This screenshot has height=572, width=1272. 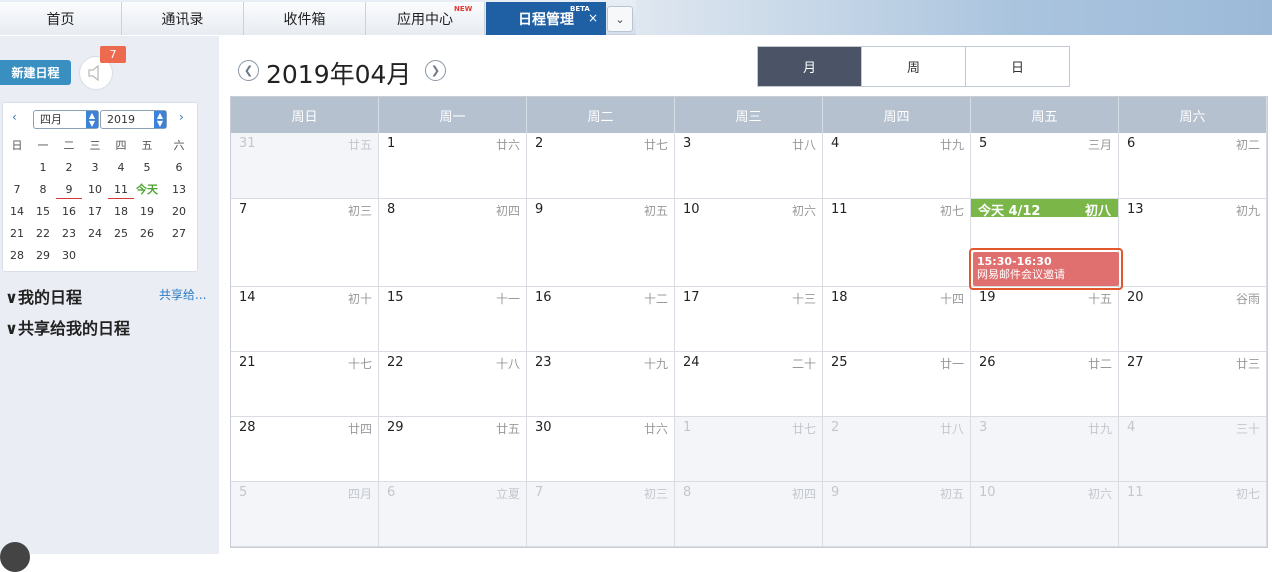 I want to click on mini-day: 22, so click(x=43, y=234).